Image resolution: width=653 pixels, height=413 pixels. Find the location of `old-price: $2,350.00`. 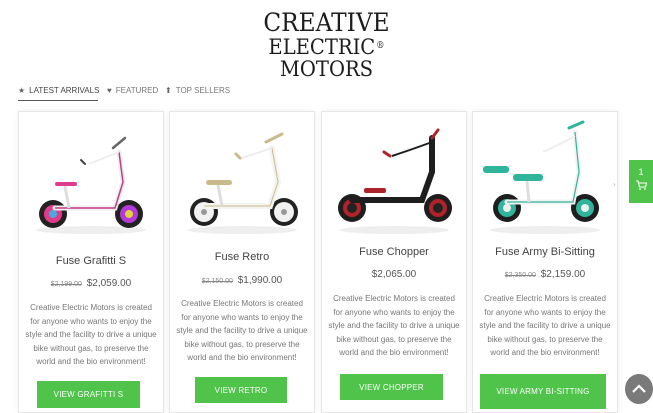

old-price: $2,350.00 is located at coordinates (520, 275).